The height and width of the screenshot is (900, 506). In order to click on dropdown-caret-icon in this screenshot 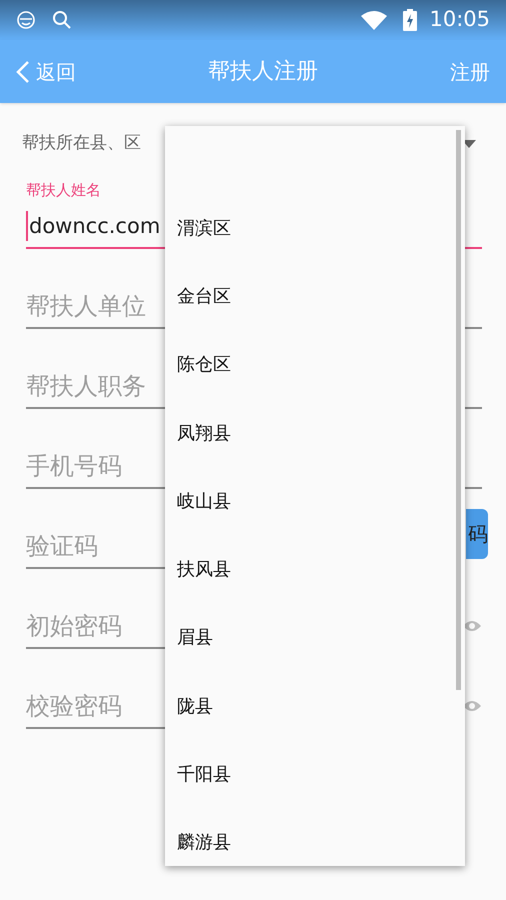, I will do `click(469, 144)`.